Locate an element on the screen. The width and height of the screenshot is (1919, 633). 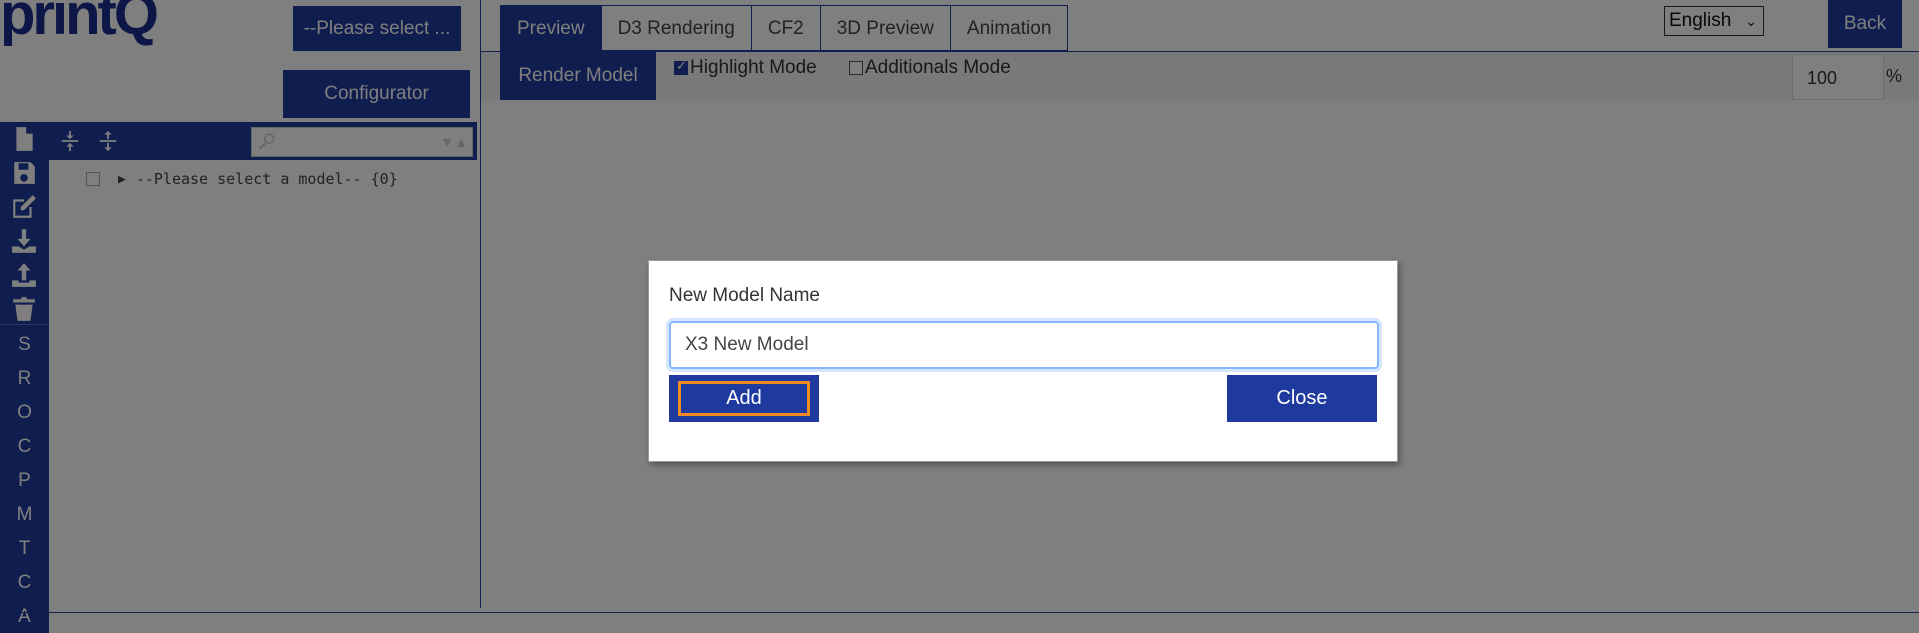
add-button: Add is located at coordinates (744, 398).